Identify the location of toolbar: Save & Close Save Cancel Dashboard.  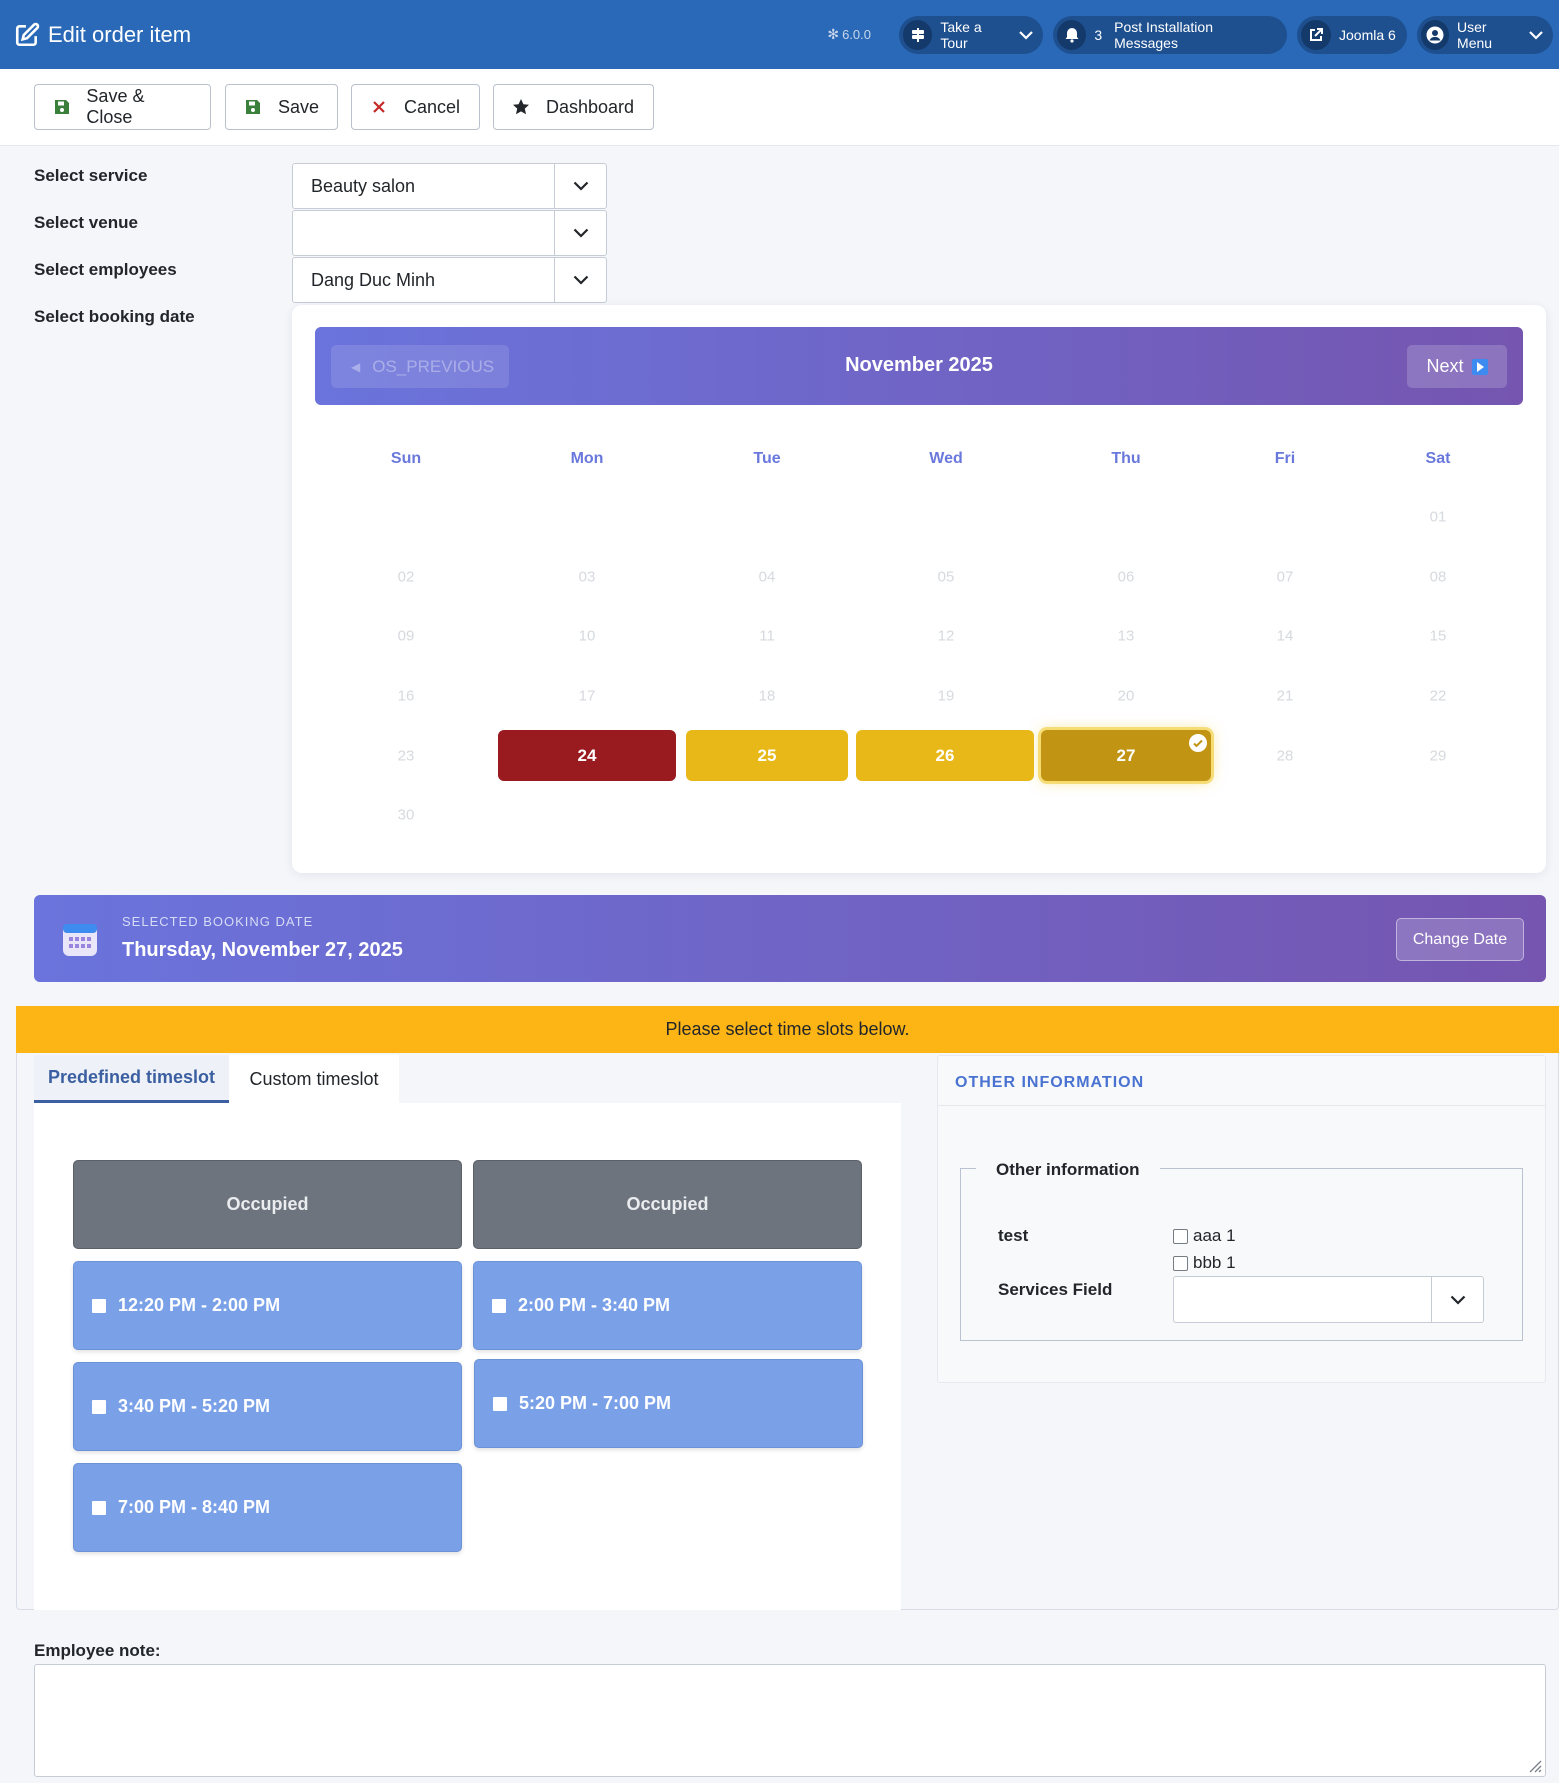
(779, 107).